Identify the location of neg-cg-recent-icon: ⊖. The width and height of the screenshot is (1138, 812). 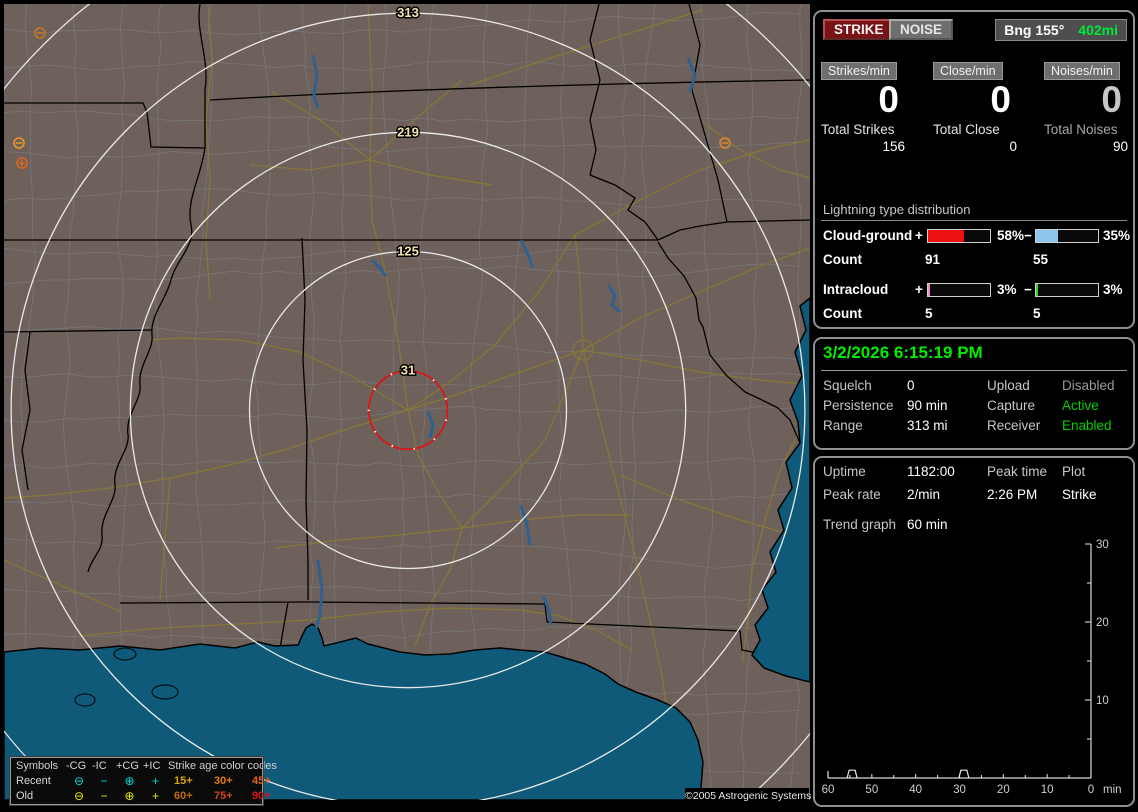
(79, 780).